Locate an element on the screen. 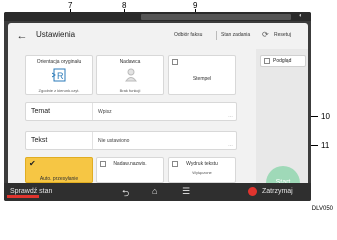  status-bar: ◐ is located at coordinates (157, 16).